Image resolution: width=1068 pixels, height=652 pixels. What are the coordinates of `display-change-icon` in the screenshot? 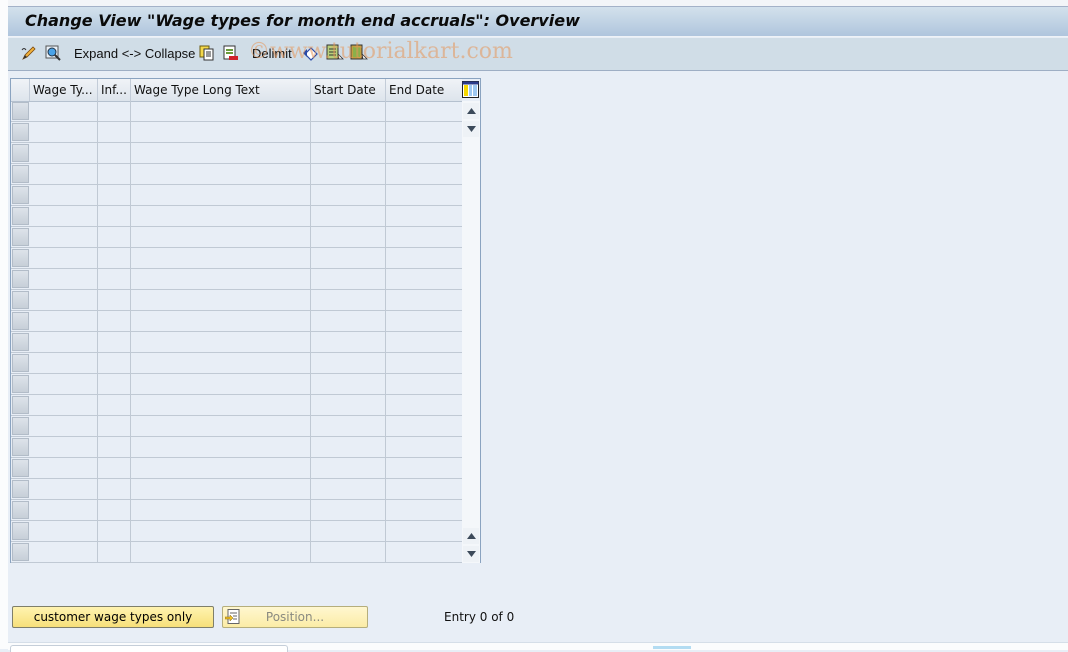 It's located at (29, 53).